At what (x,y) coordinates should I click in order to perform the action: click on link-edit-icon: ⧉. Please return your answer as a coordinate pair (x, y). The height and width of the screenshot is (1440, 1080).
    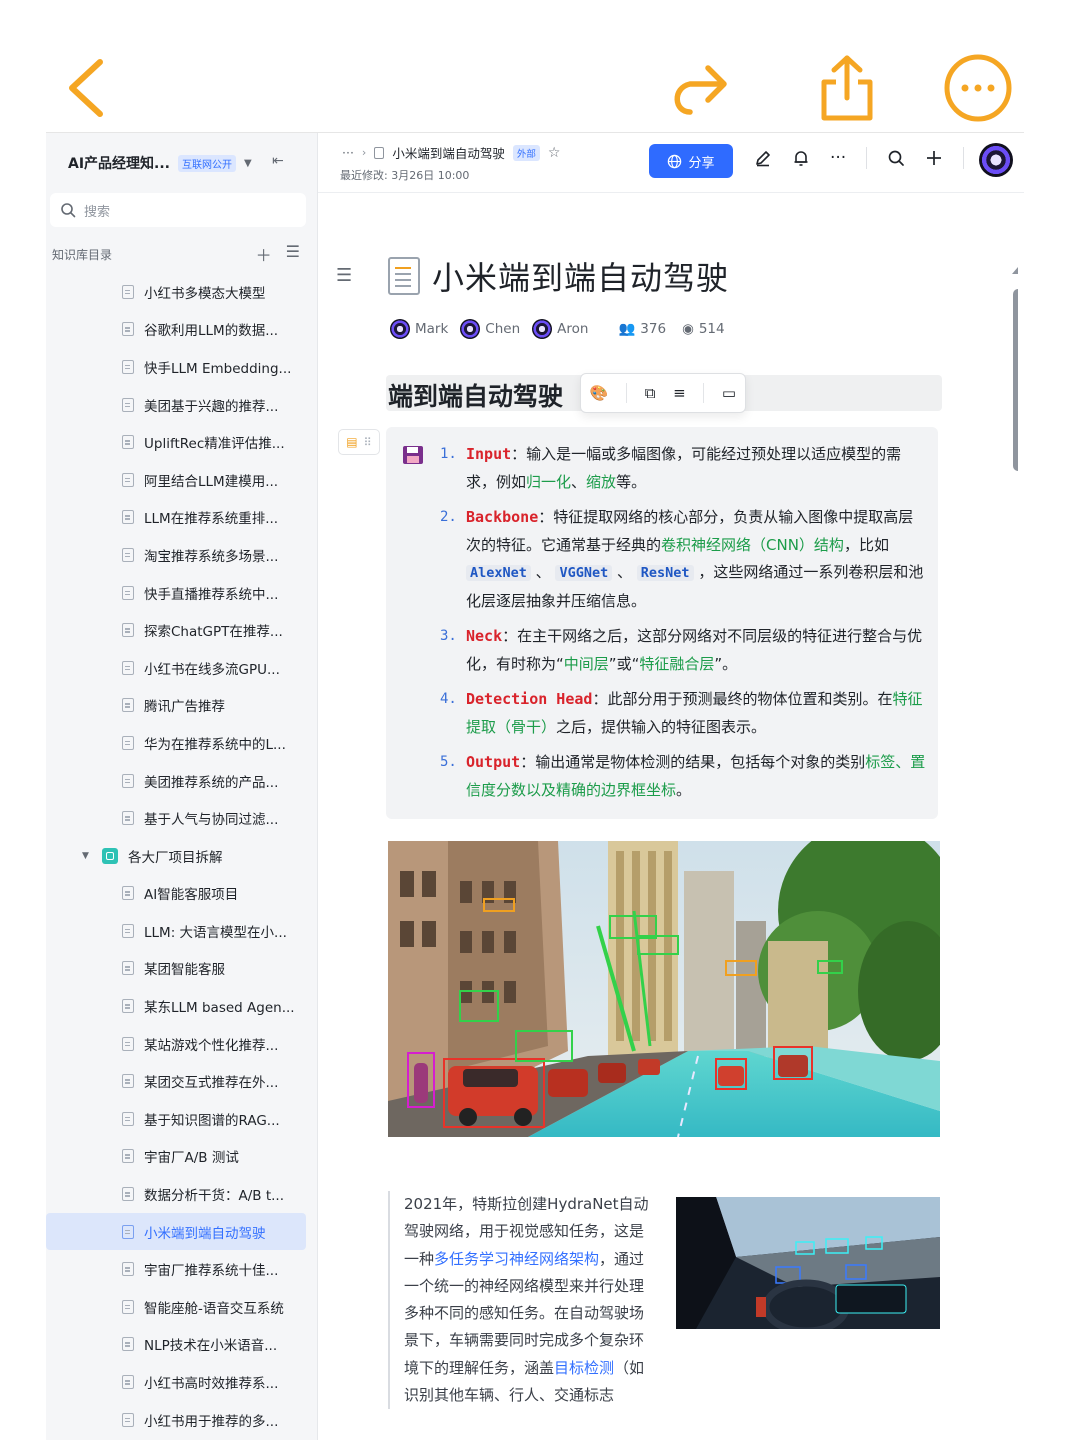
    Looking at the image, I should click on (650, 393).